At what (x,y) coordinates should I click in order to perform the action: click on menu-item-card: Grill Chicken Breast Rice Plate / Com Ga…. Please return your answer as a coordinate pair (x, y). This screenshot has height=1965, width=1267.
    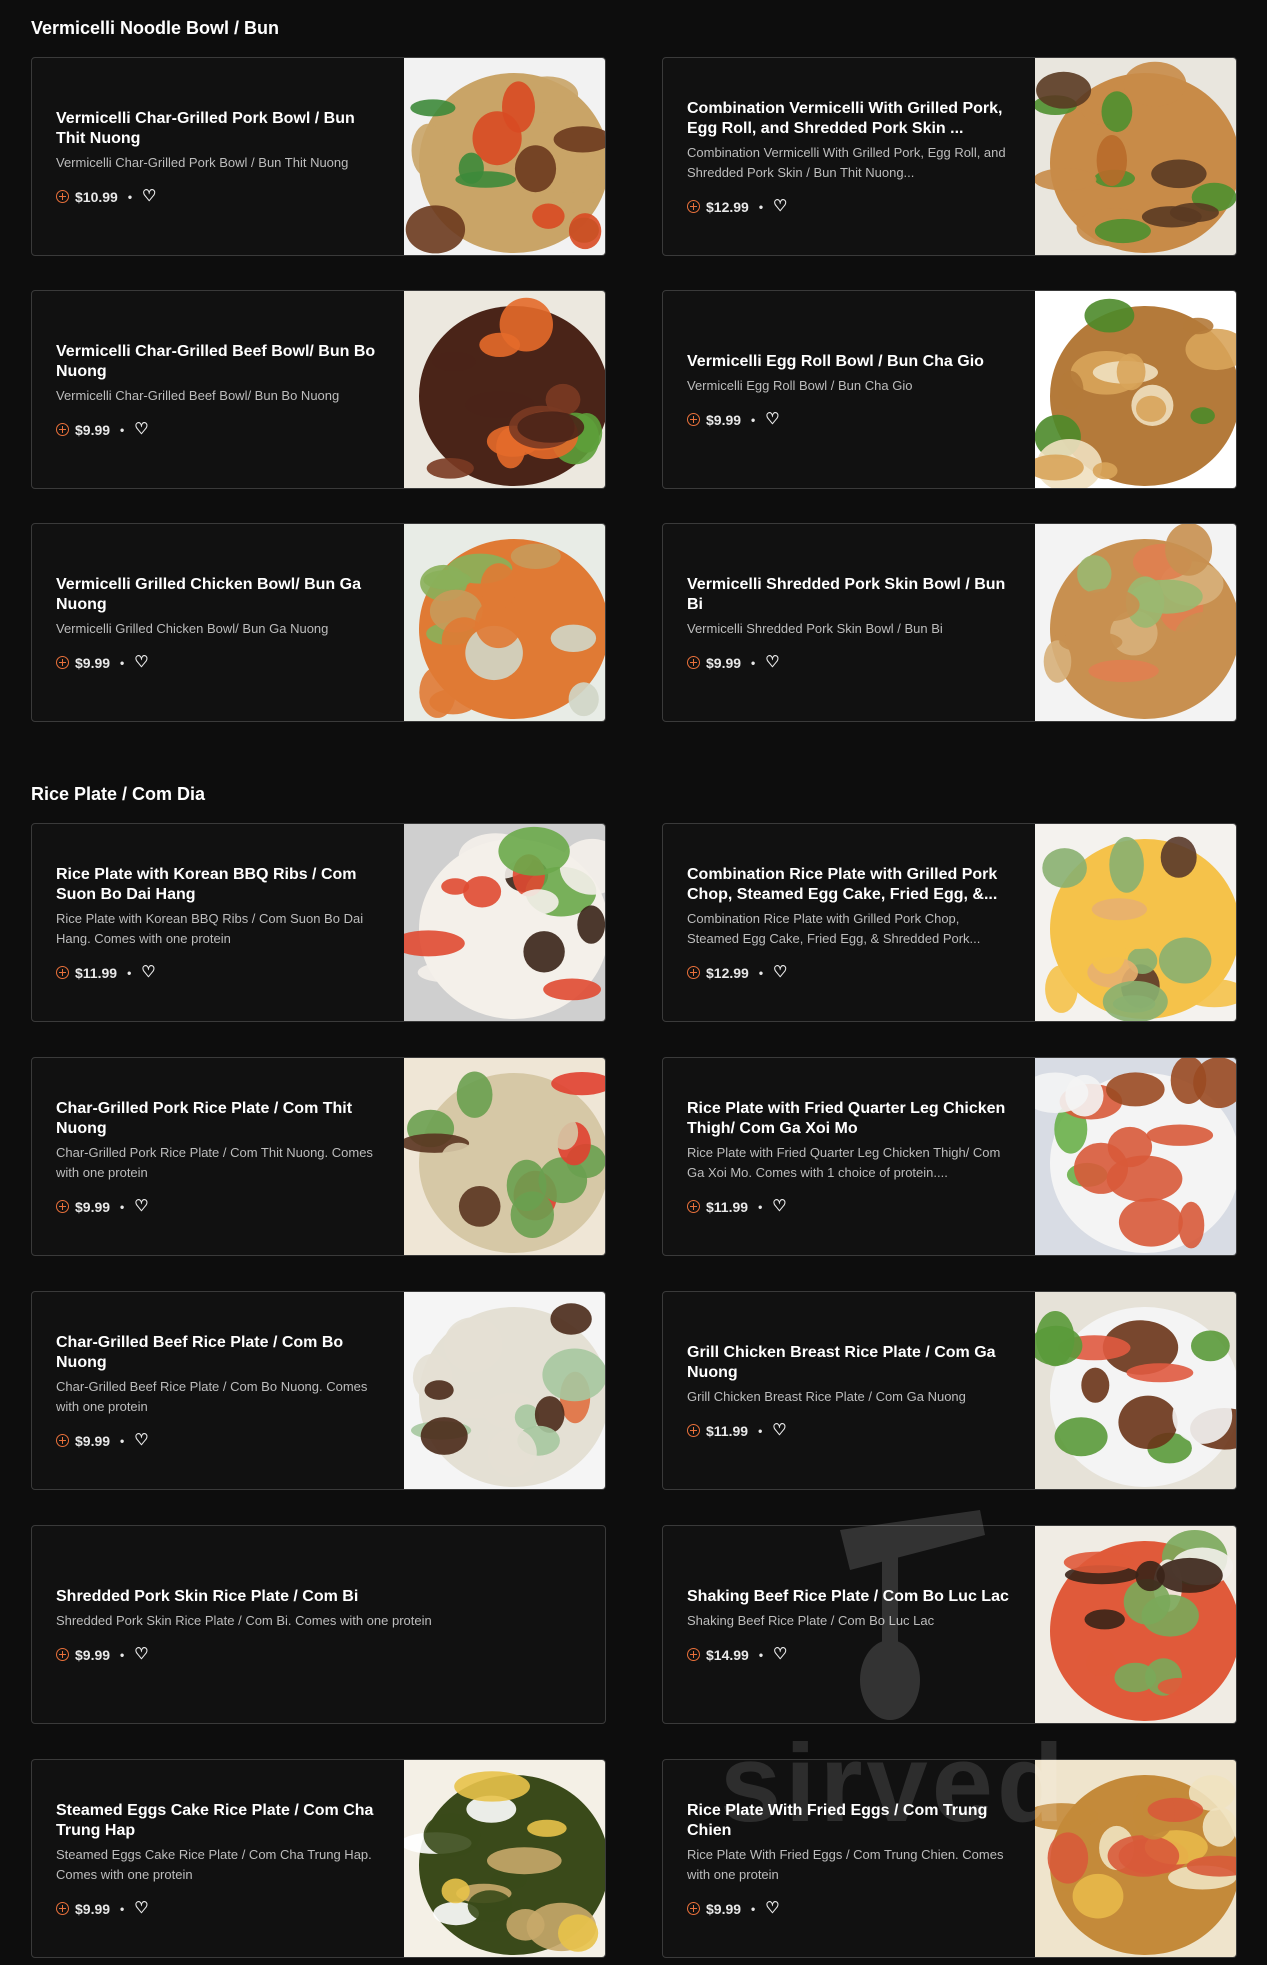
    Looking at the image, I should click on (949, 1390).